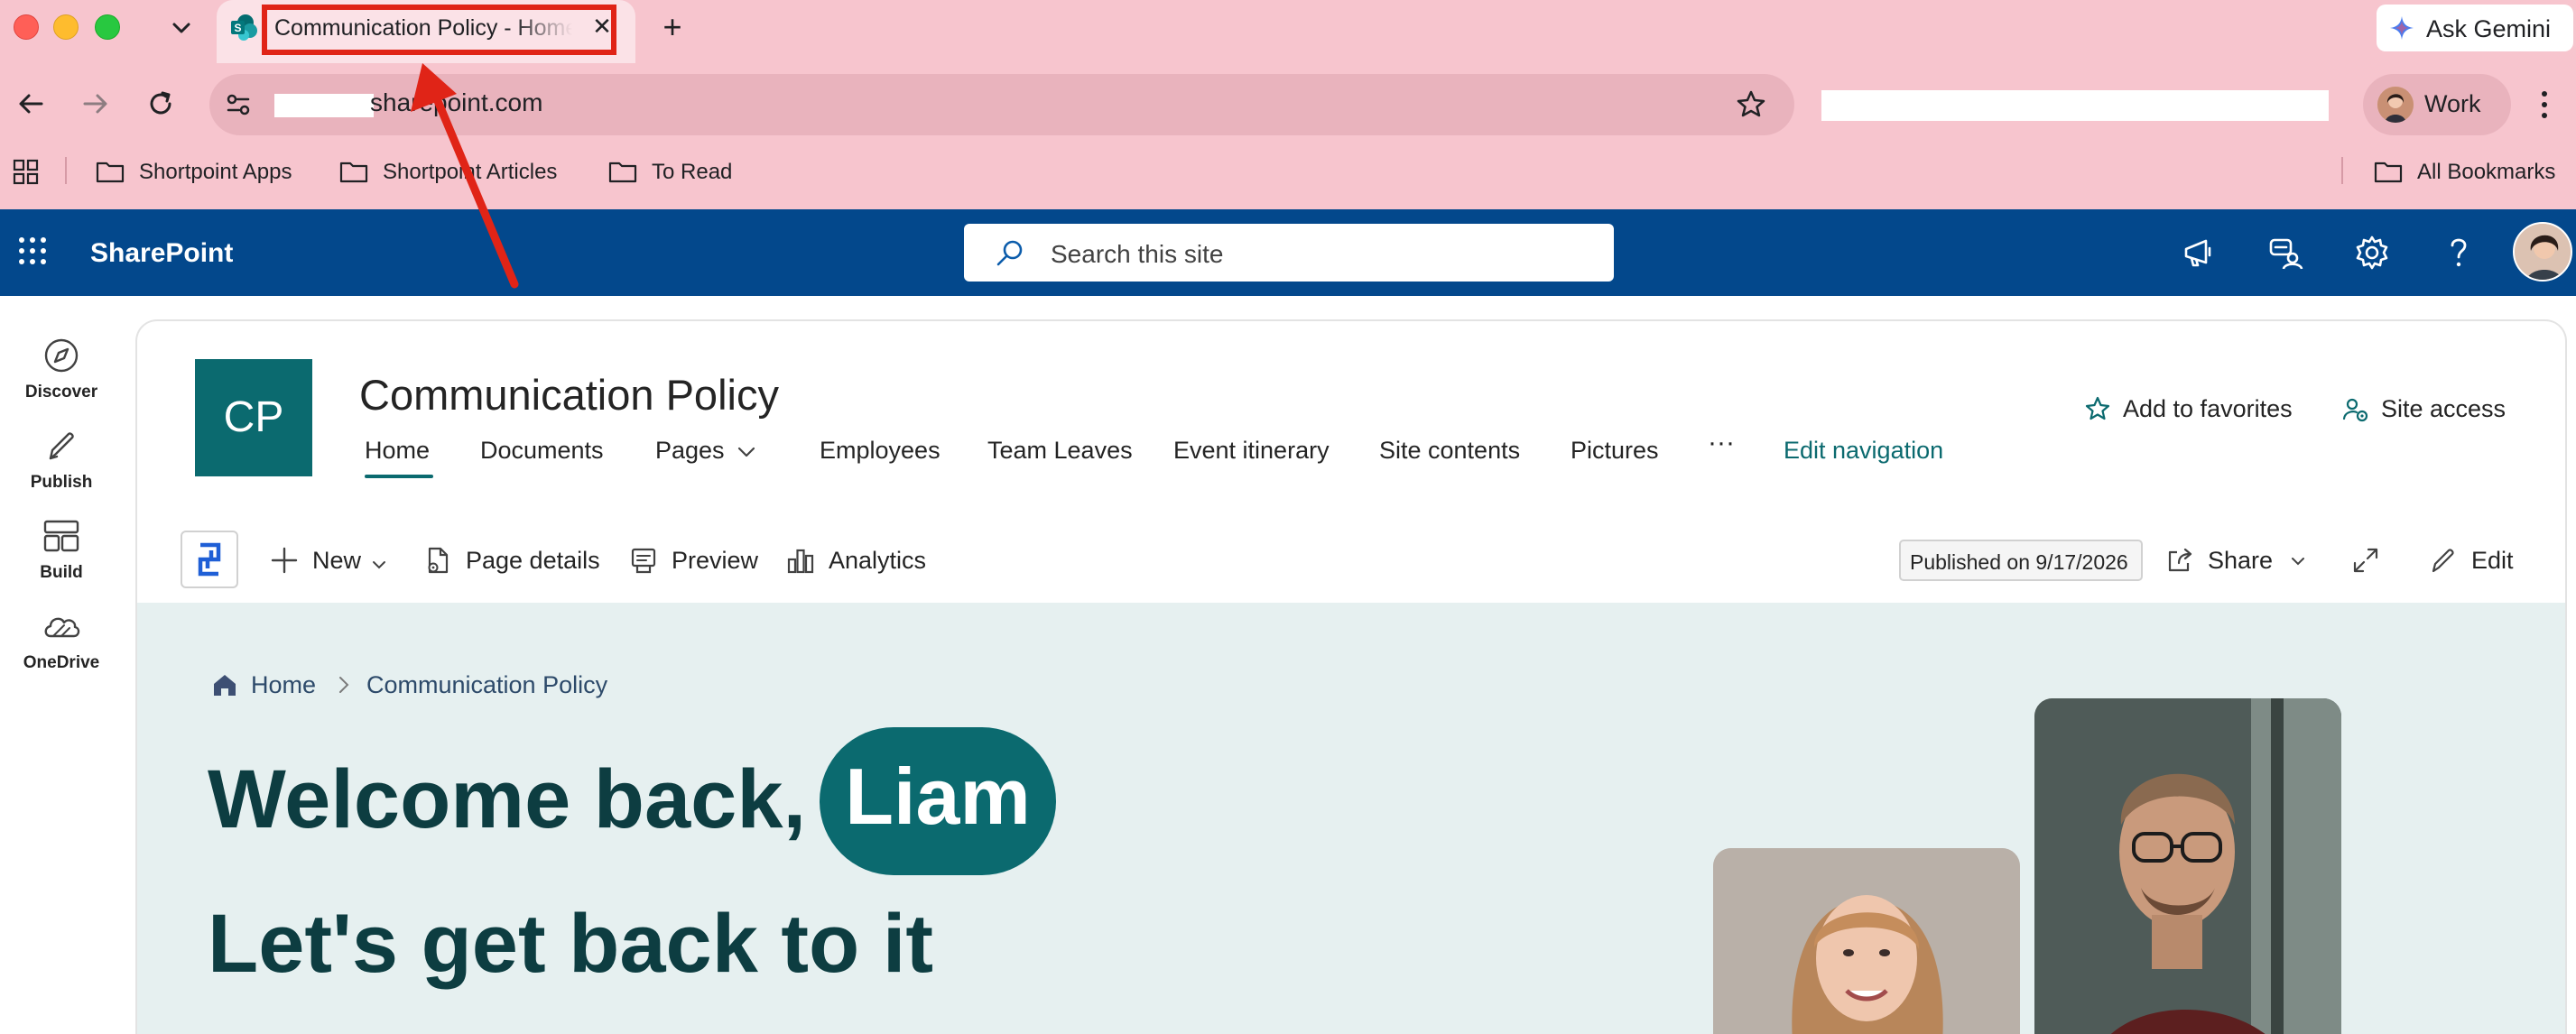  I want to click on bookmark-shortpoint-articles: Shortpoint Articles, so click(461, 172).